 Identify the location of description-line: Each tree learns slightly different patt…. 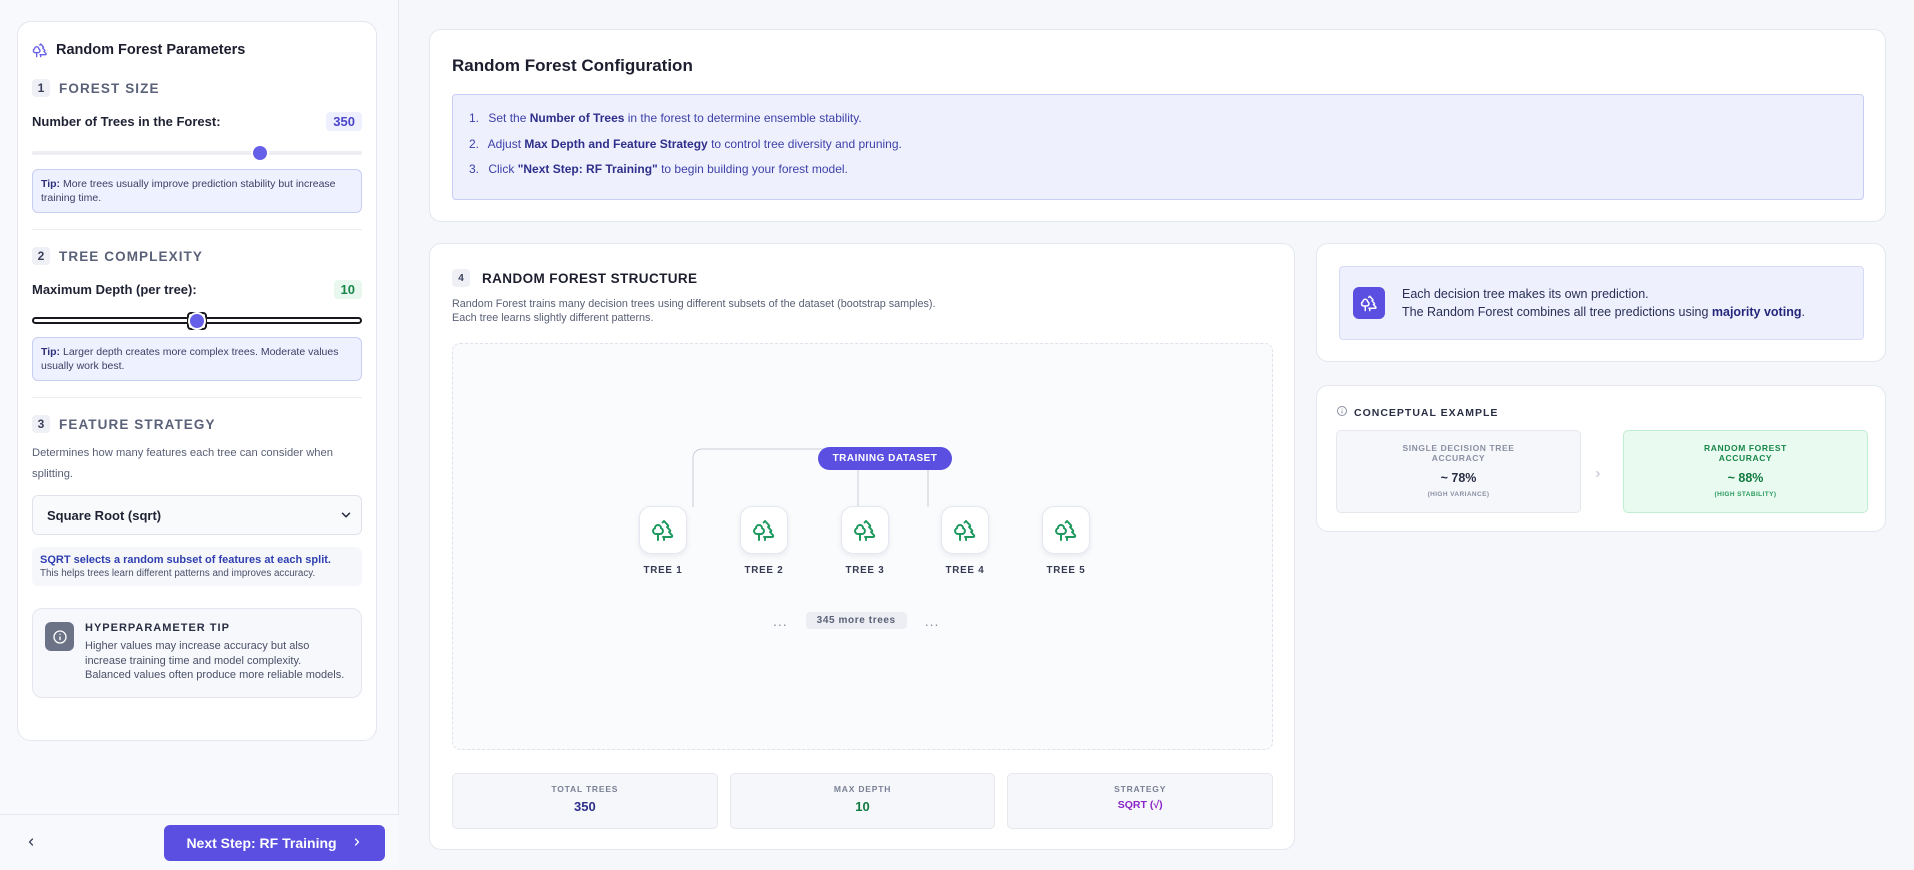
(553, 318).